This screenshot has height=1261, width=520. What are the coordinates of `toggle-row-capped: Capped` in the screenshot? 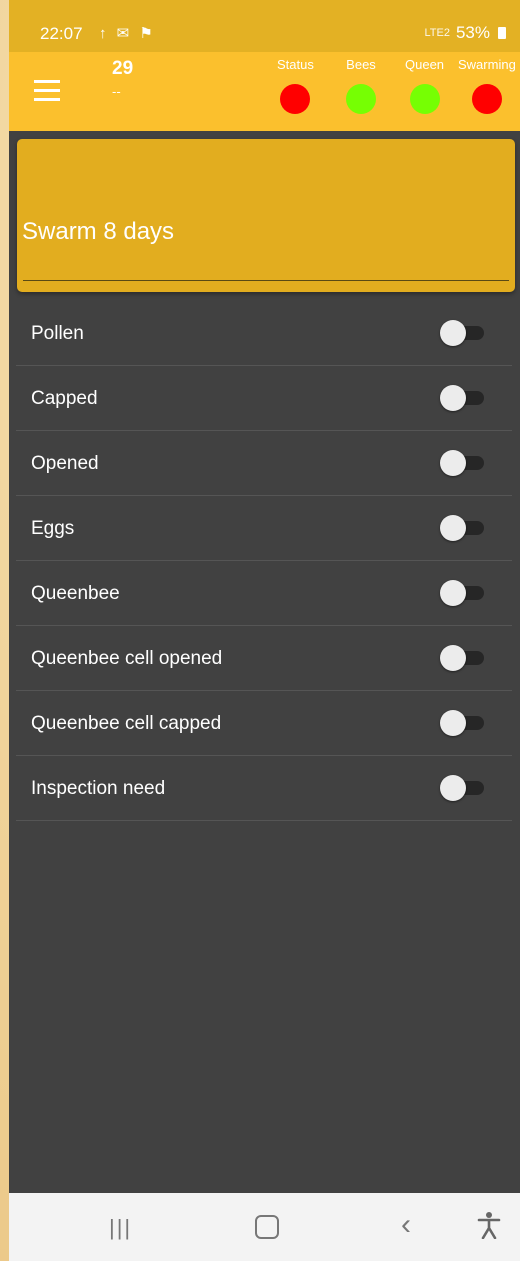 It's located at (264, 398).